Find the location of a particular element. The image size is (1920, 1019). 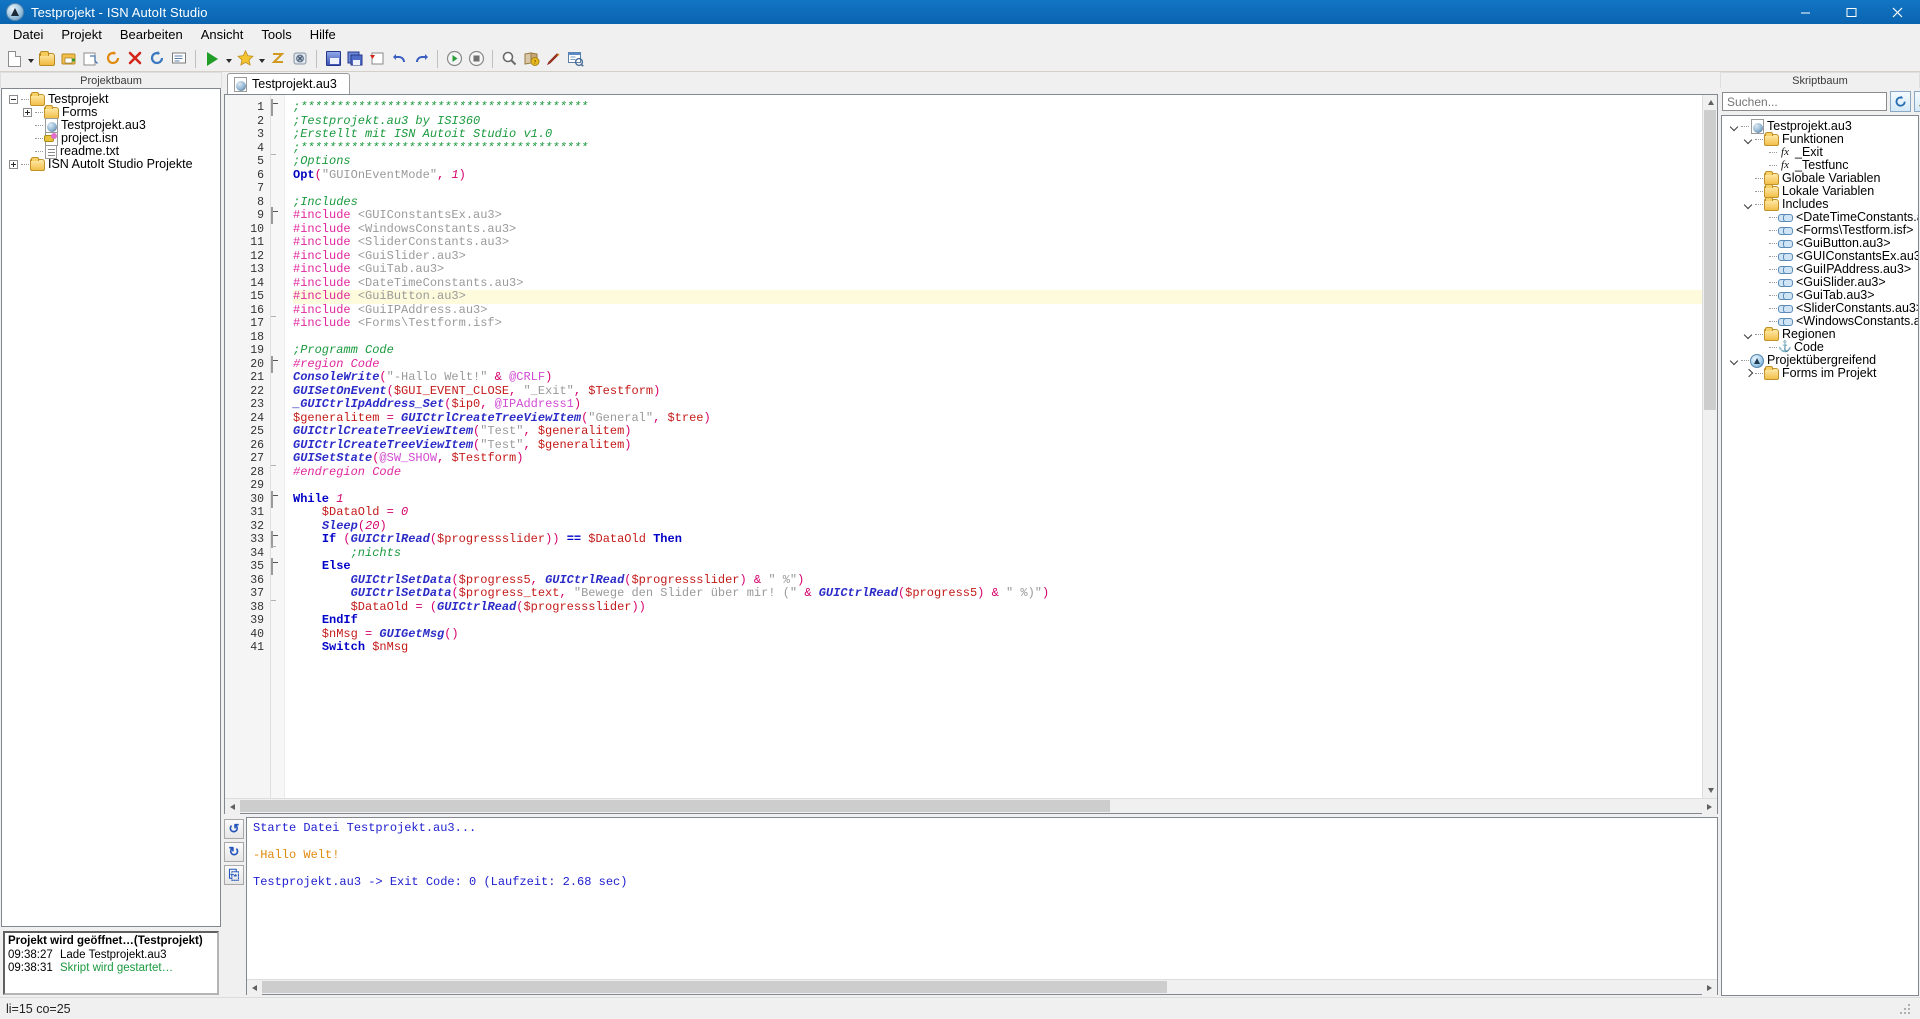

code-line: ;Includes is located at coordinates (997, 202).